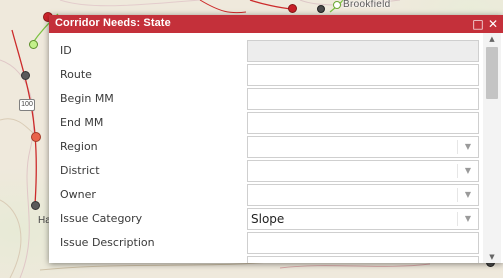 The width and height of the screenshot is (503, 278). Describe the element at coordinates (492, 39) in the screenshot. I see `scroll-up-icon: ▲` at that location.